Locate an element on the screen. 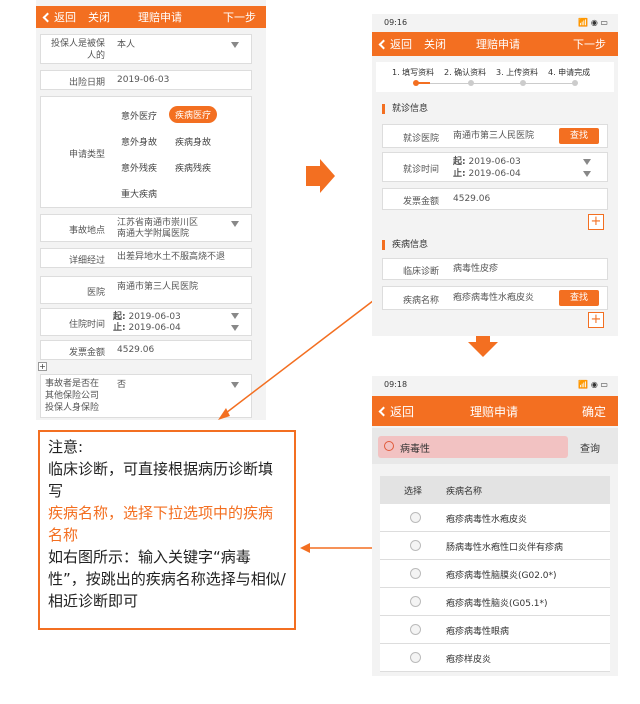  search-input: 病毒性 is located at coordinates (473, 447).